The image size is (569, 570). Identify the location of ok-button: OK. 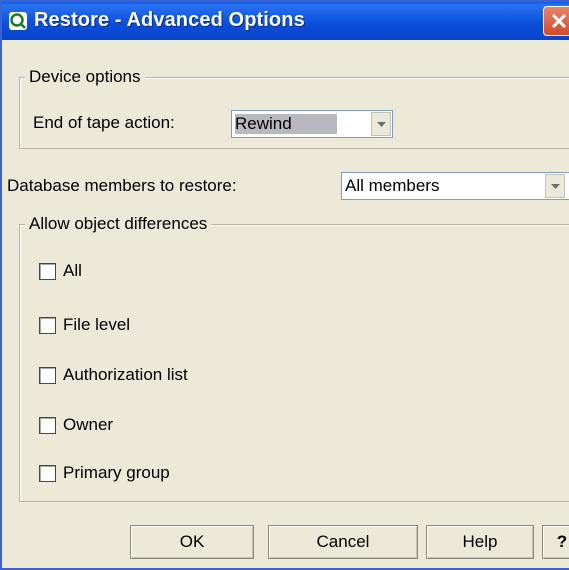
(192, 542).